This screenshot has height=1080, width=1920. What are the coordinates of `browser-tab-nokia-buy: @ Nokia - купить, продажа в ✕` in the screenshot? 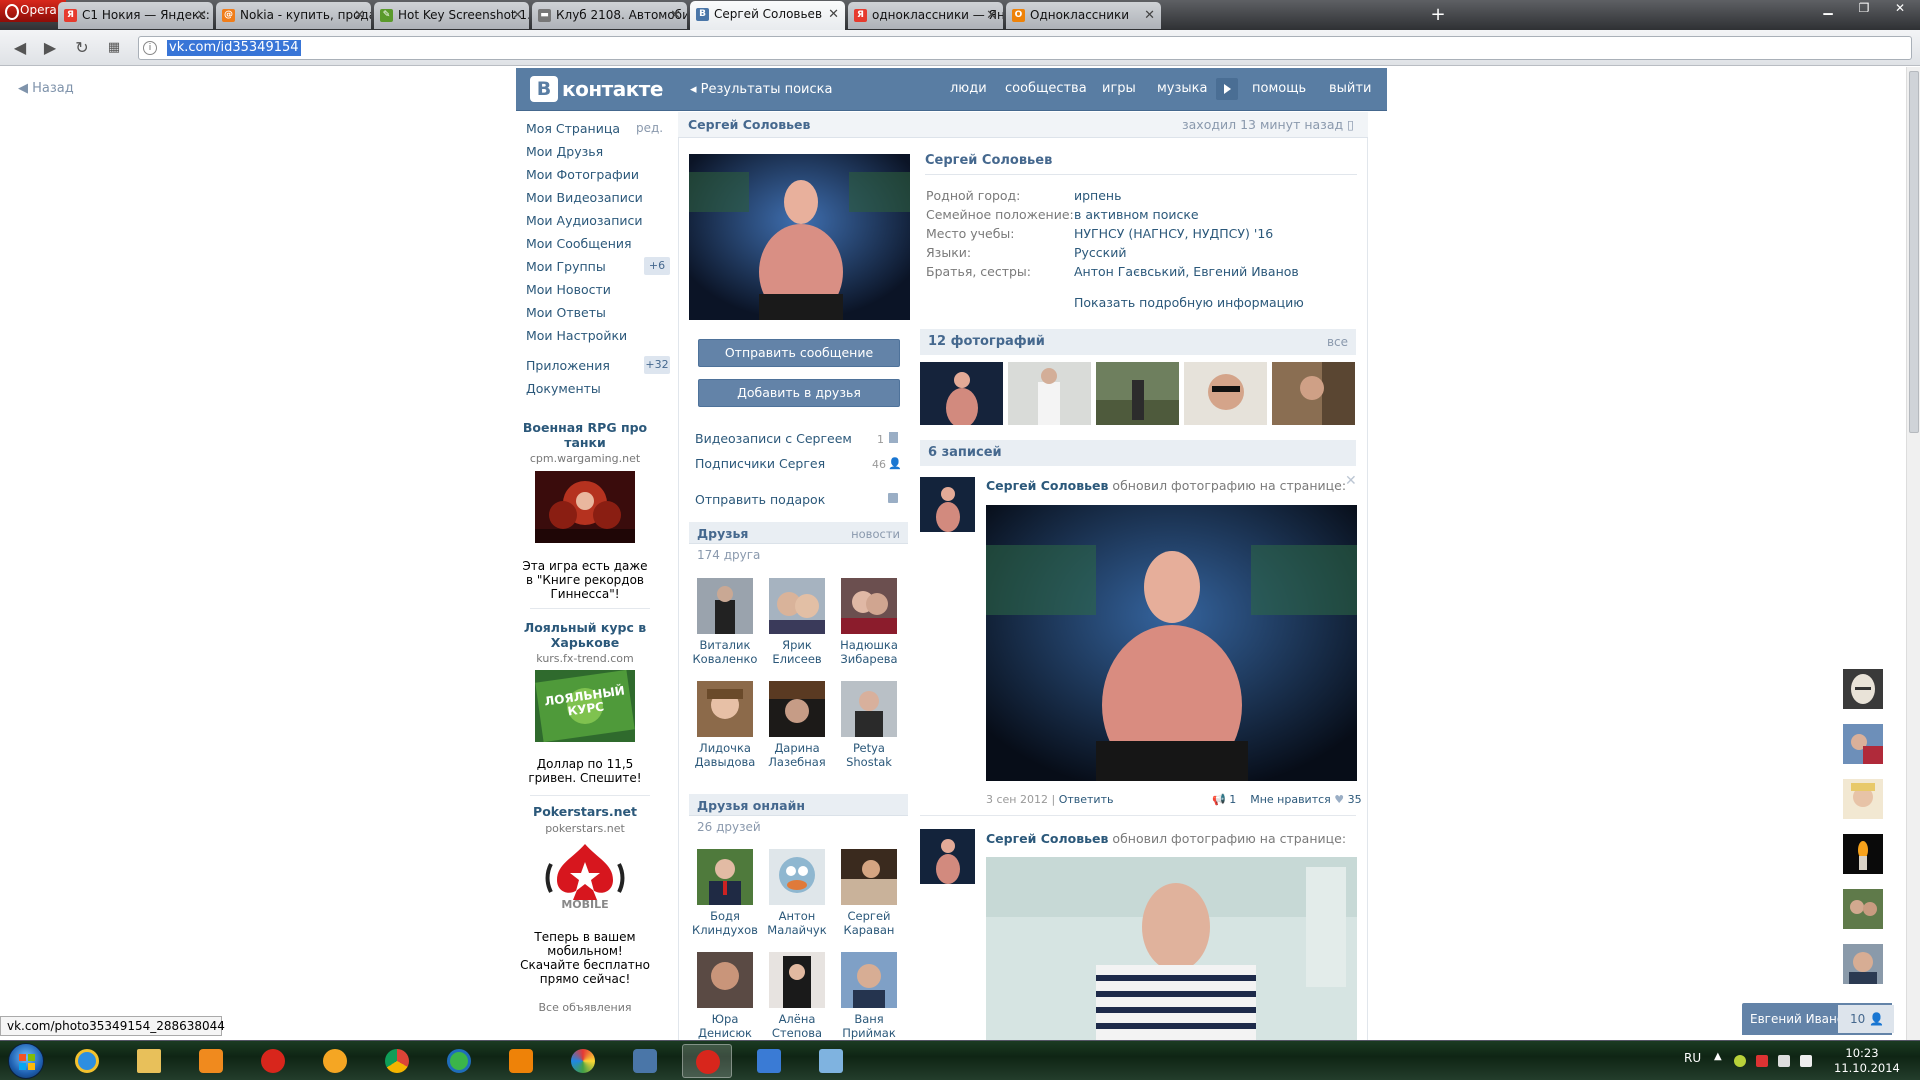 It's located at (293, 15).